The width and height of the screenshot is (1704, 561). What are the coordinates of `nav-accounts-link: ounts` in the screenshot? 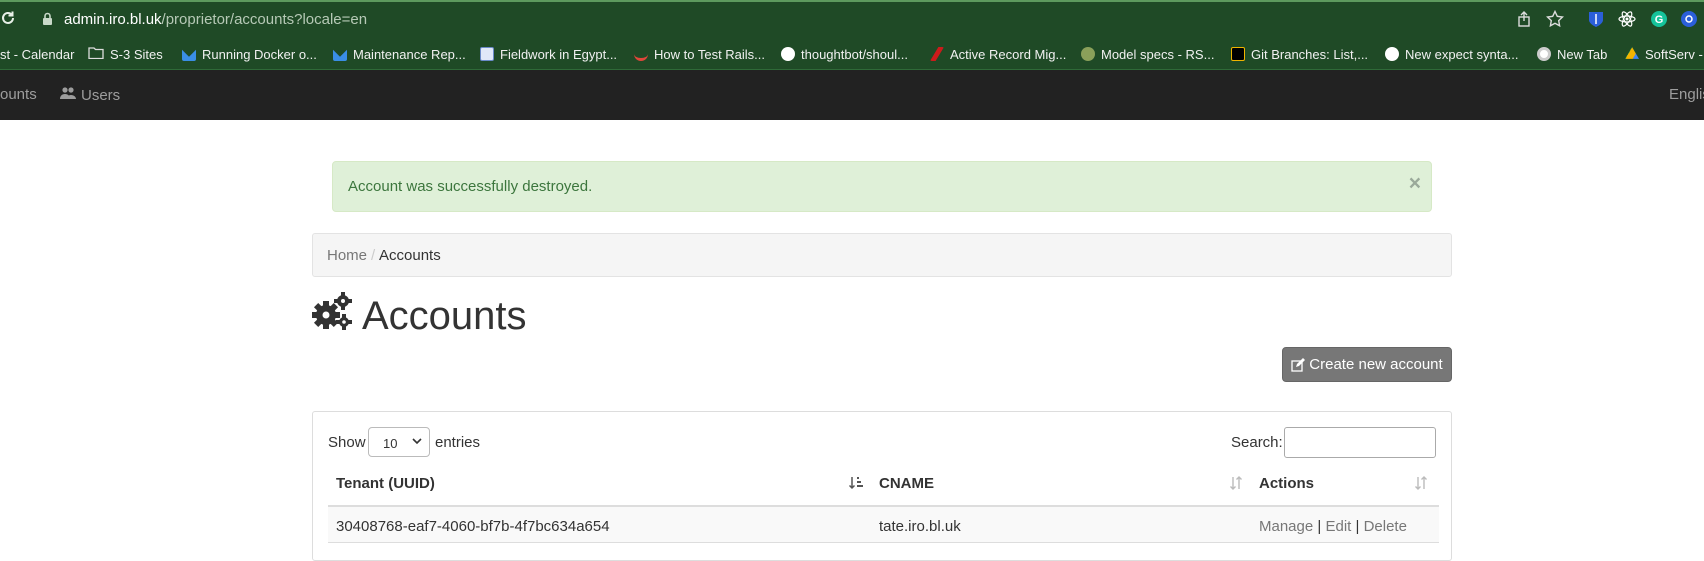 It's located at (18, 94).